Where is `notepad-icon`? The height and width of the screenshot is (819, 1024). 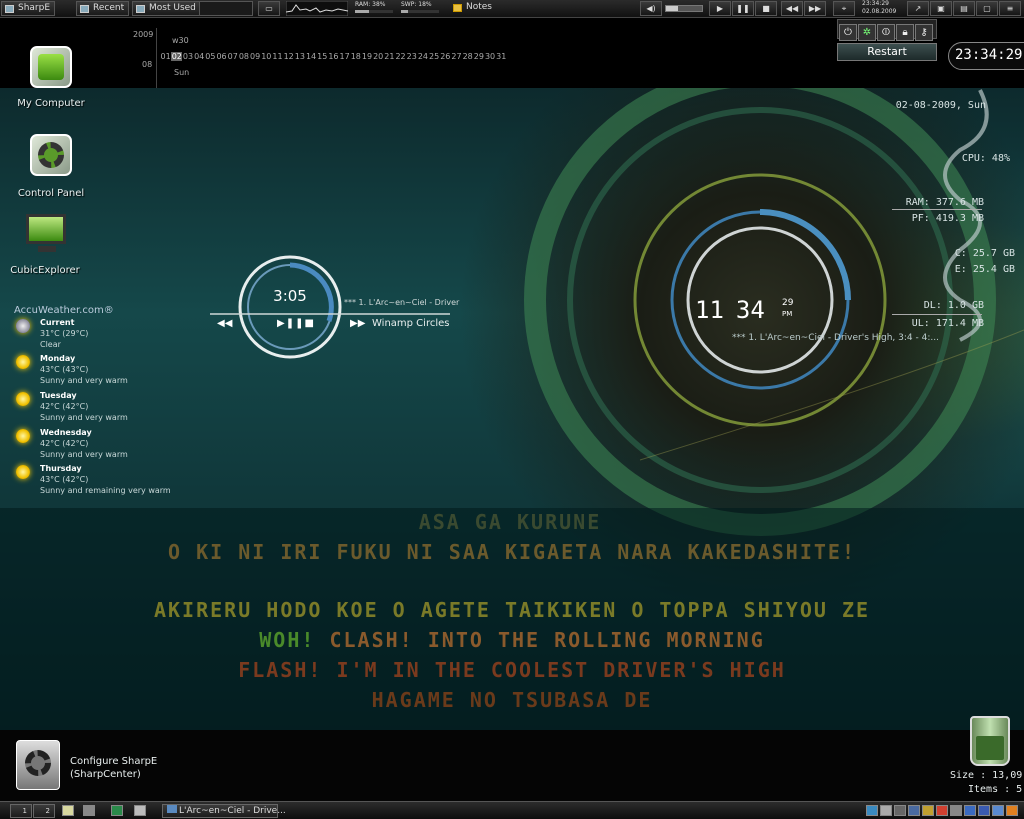 notepad-icon is located at coordinates (68, 810).